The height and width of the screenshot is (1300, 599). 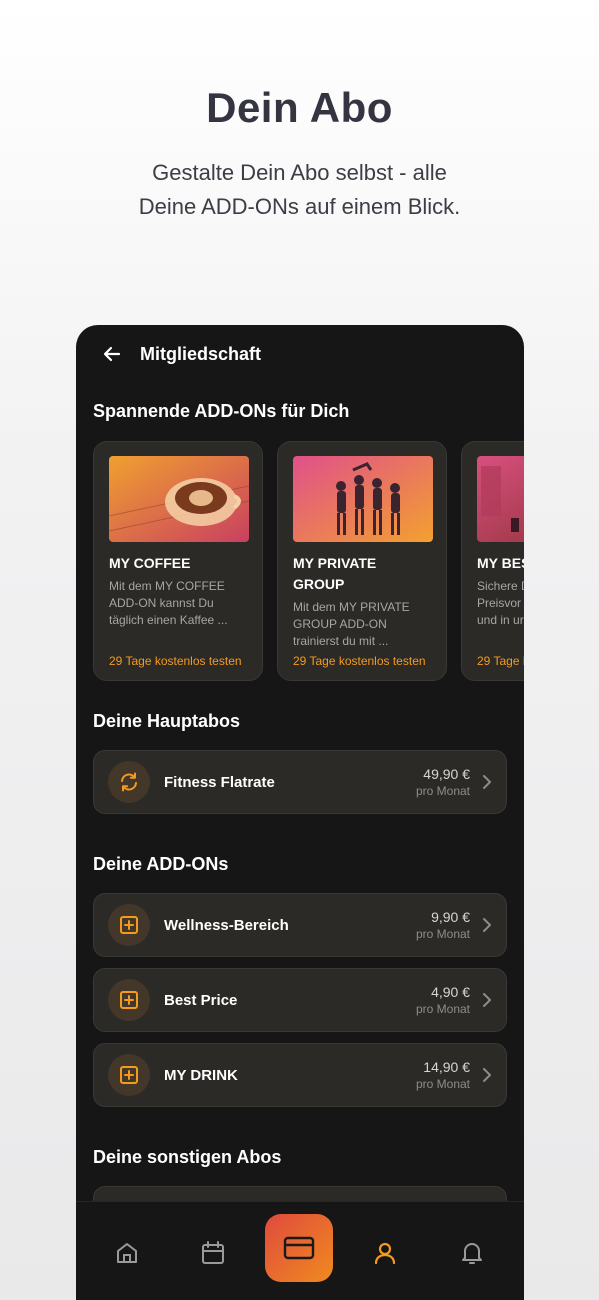 What do you see at coordinates (201, 1075) in the screenshot?
I see `addon-label: MY DRINK` at bounding box center [201, 1075].